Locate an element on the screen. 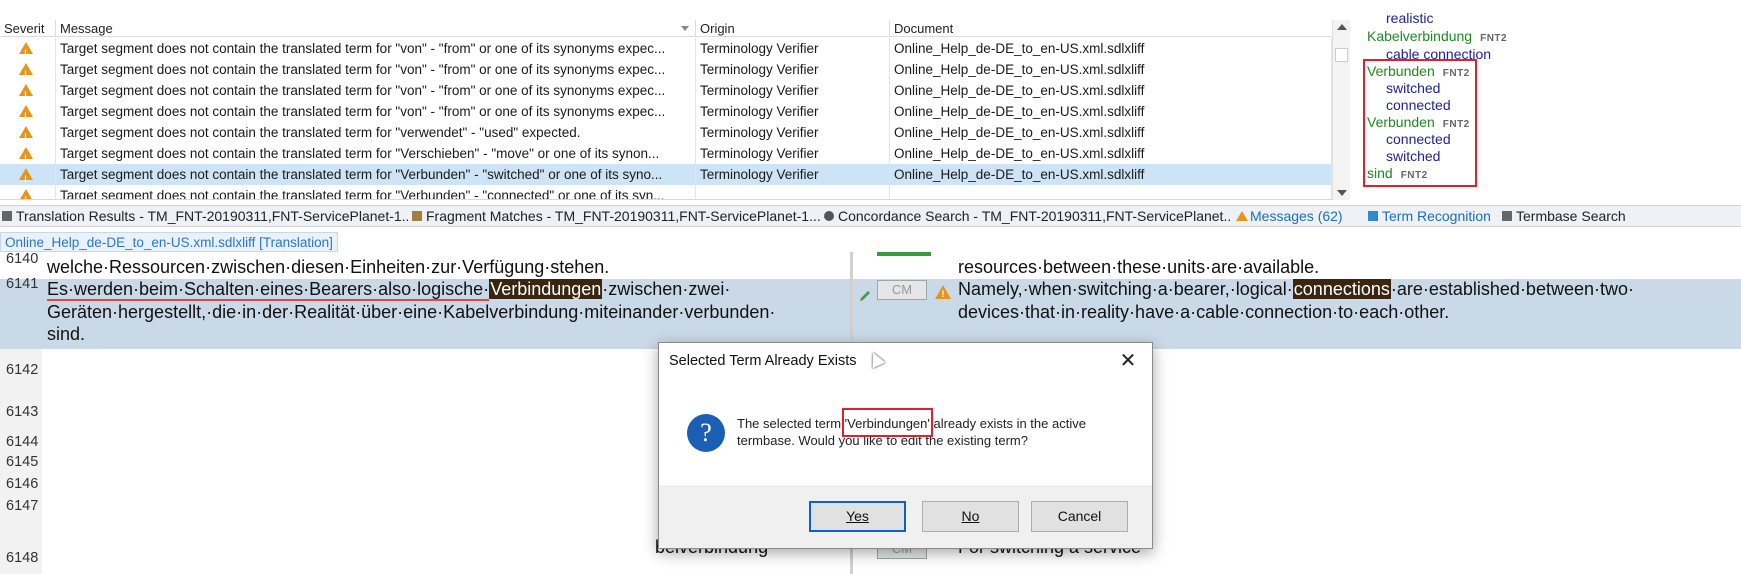  scroll-down-icon is located at coordinates (1342, 193).